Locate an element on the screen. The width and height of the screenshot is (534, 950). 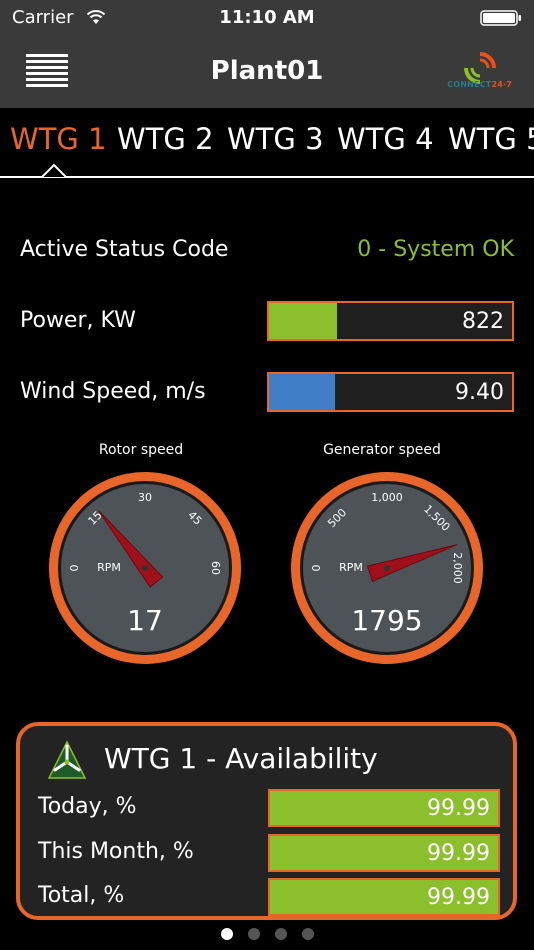
availability-month-bar: 99.99 is located at coordinates (384, 853).